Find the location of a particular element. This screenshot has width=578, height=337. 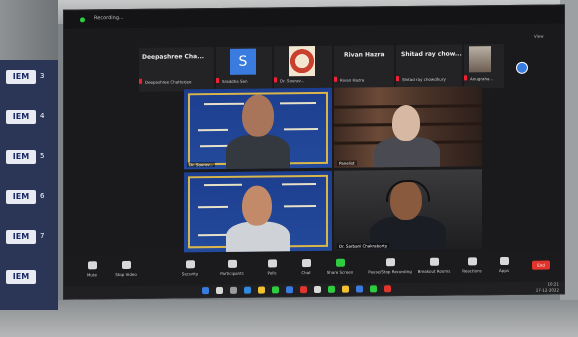

security-button: Security is located at coordinates (190, 268).